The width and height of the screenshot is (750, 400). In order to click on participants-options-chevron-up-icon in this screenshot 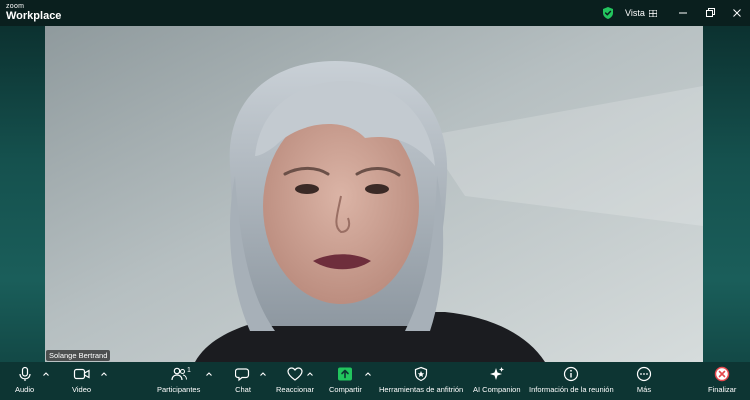, I will do `click(209, 374)`.